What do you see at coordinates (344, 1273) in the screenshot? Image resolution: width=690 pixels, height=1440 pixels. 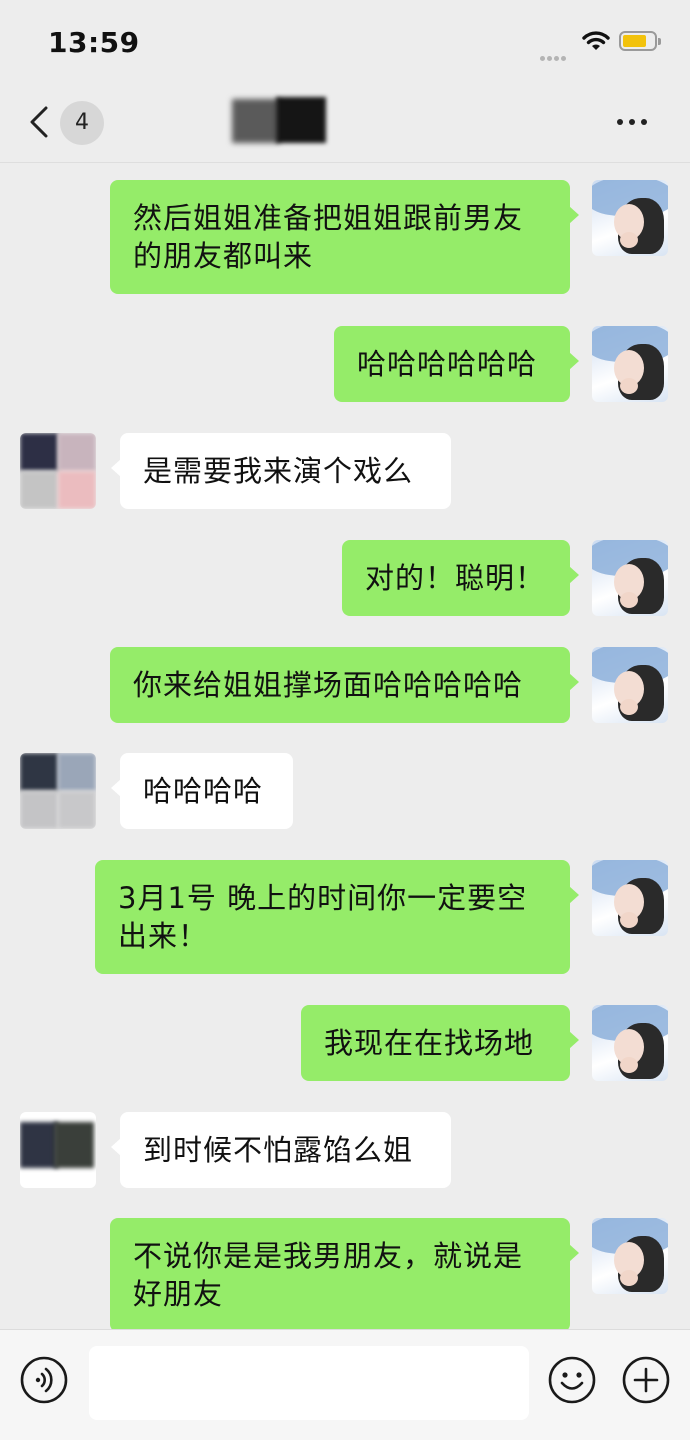 I see `my-message-bubble: 不说你是是我男朋友，就说是好朋友` at bounding box center [344, 1273].